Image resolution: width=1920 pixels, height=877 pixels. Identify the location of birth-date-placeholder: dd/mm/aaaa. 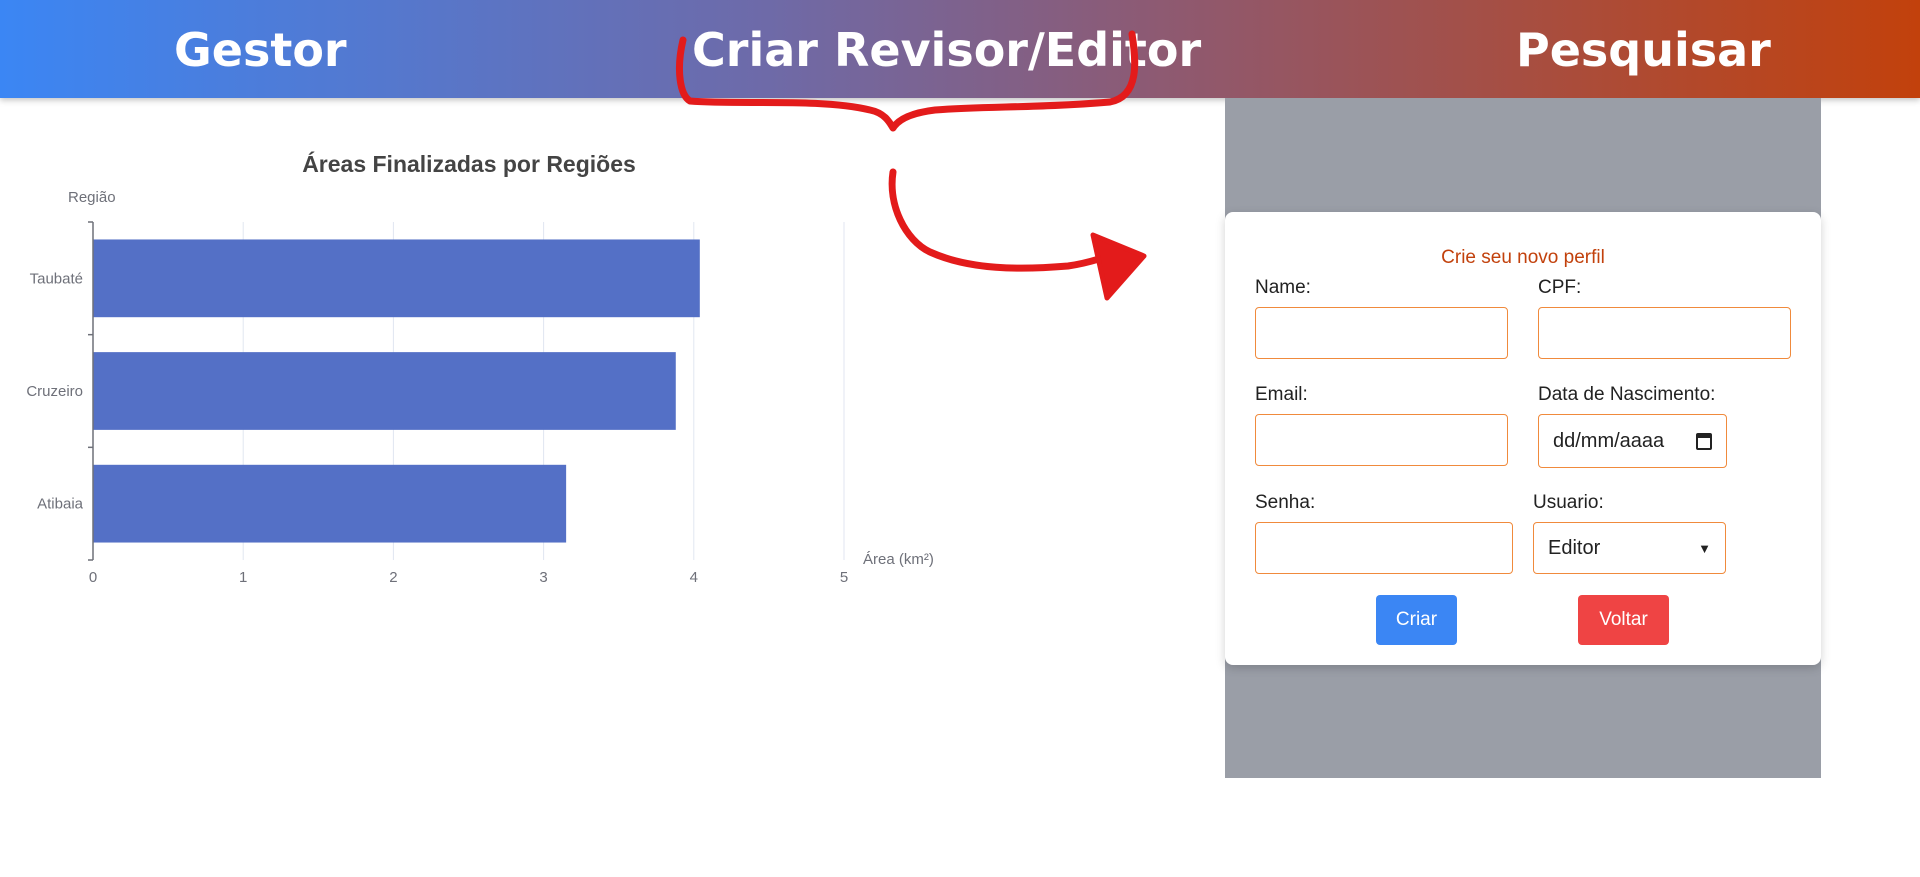
(1609, 440).